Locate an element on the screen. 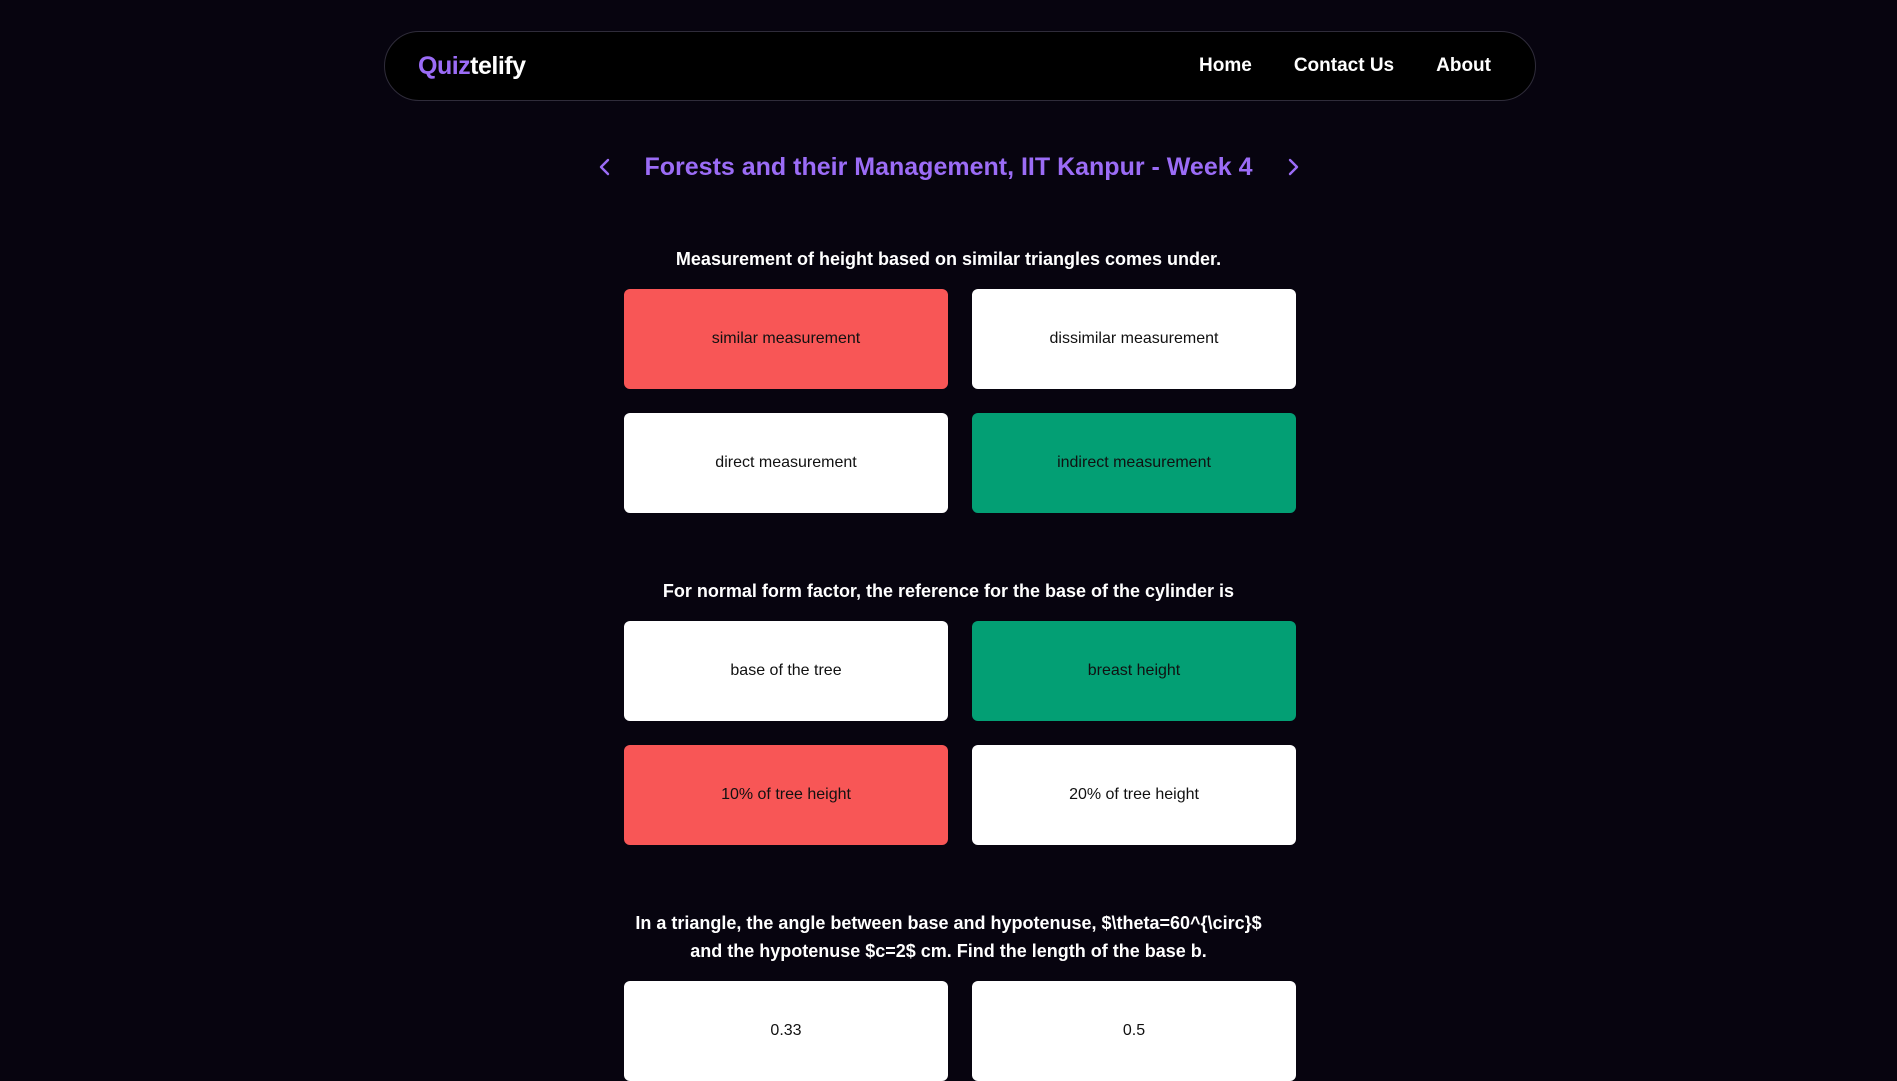  question-1-option-1: similar measurement is located at coordinates (786, 339).